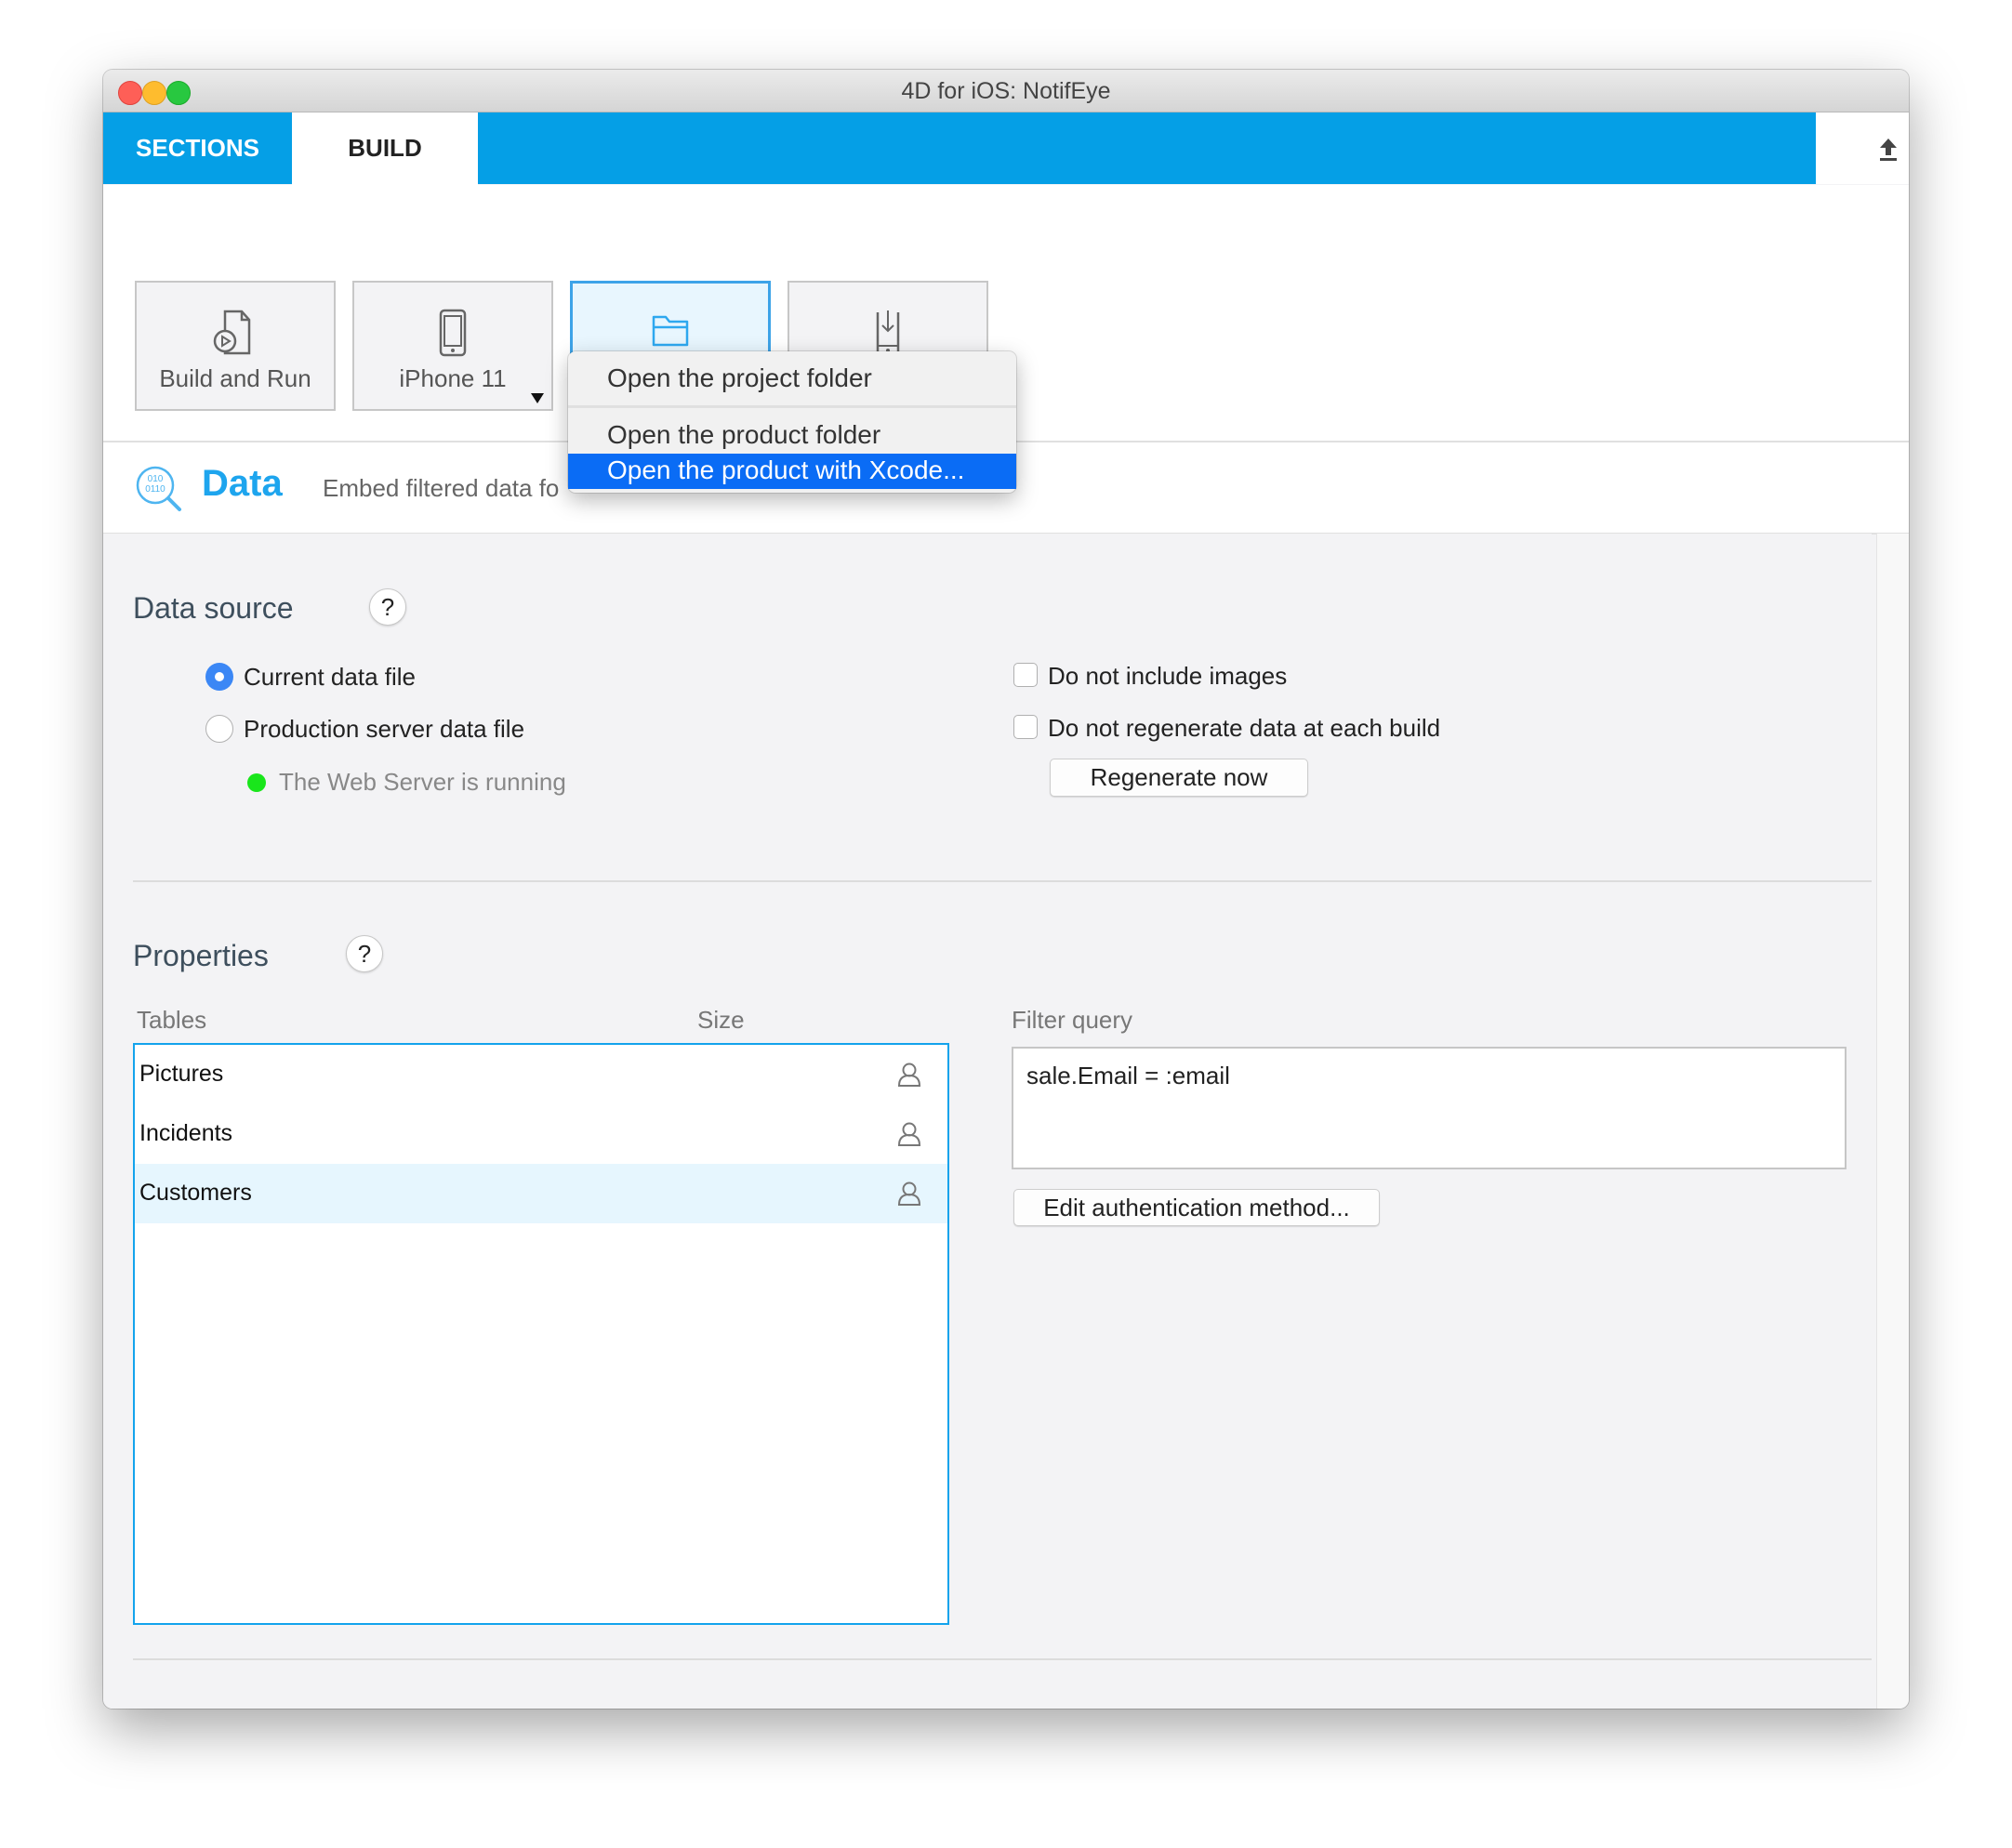 The width and height of the screenshot is (2012, 1848). What do you see at coordinates (442, 488) in the screenshot?
I see `section-description: Embed filtered data fo` at bounding box center [442, 488].